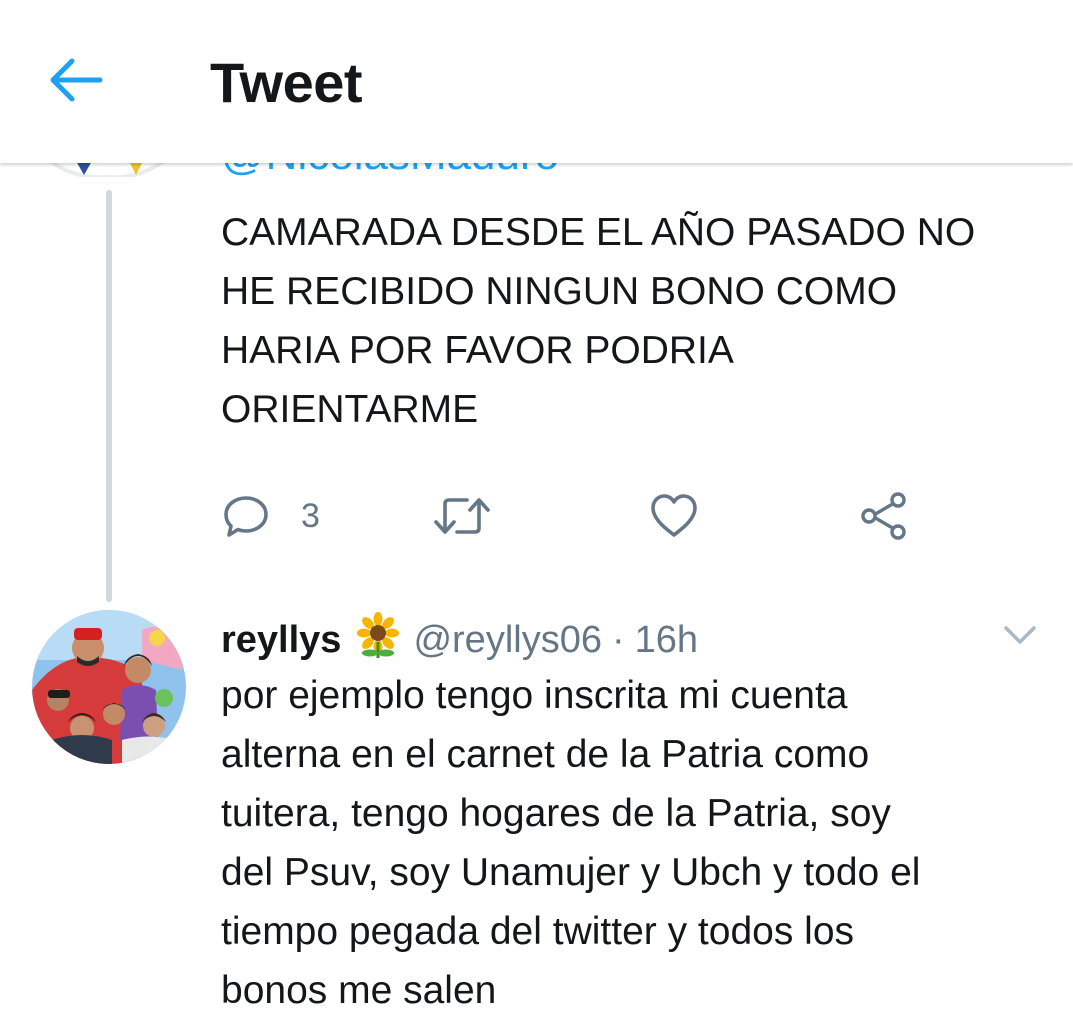 The image size is (1073, 1035). Describe the element at coordinates (109, 687) in the screenshot. I see `avatar` at that location.